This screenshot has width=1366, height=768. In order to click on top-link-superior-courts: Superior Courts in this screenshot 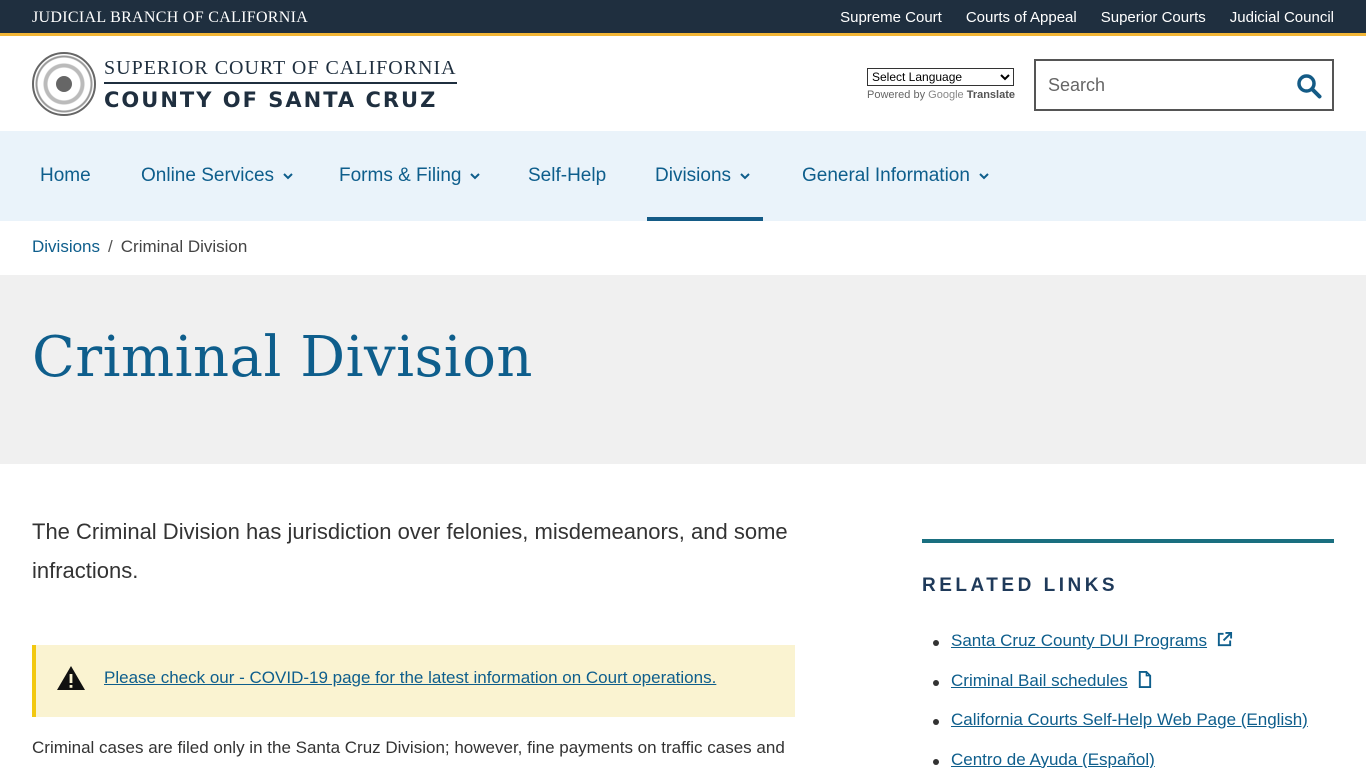, I will do `click(1153, 17)`.